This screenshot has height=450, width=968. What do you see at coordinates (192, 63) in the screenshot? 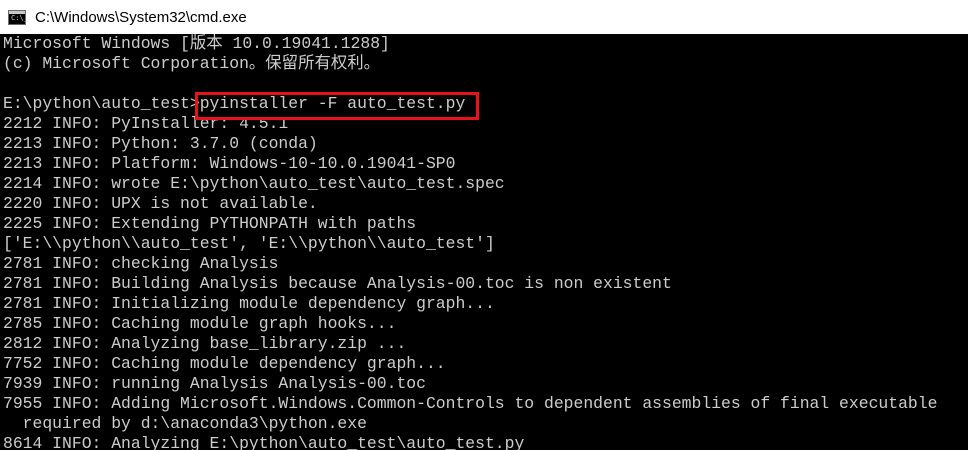
I see `console-line: (c) Microsoft Corporation。保留所有权利。` at bounding box center [192, 63].